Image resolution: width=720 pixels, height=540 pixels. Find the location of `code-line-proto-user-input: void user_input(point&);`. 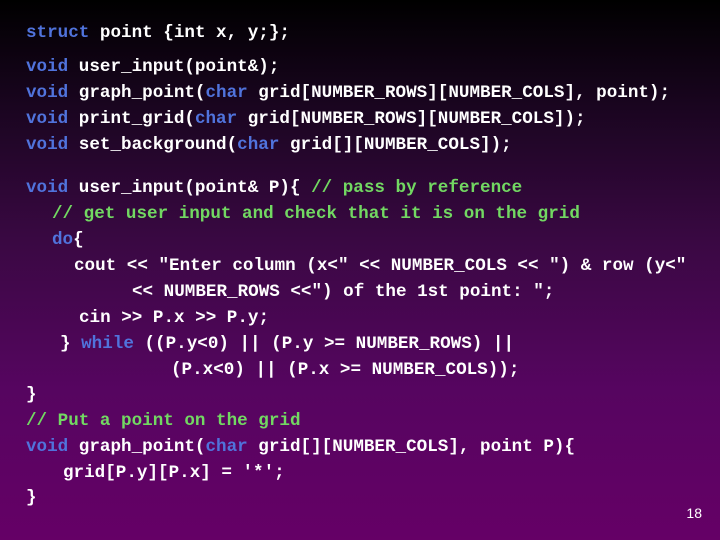

code-line-proto-user-input: void user_input(point&); is located at coordinates (152, 67).